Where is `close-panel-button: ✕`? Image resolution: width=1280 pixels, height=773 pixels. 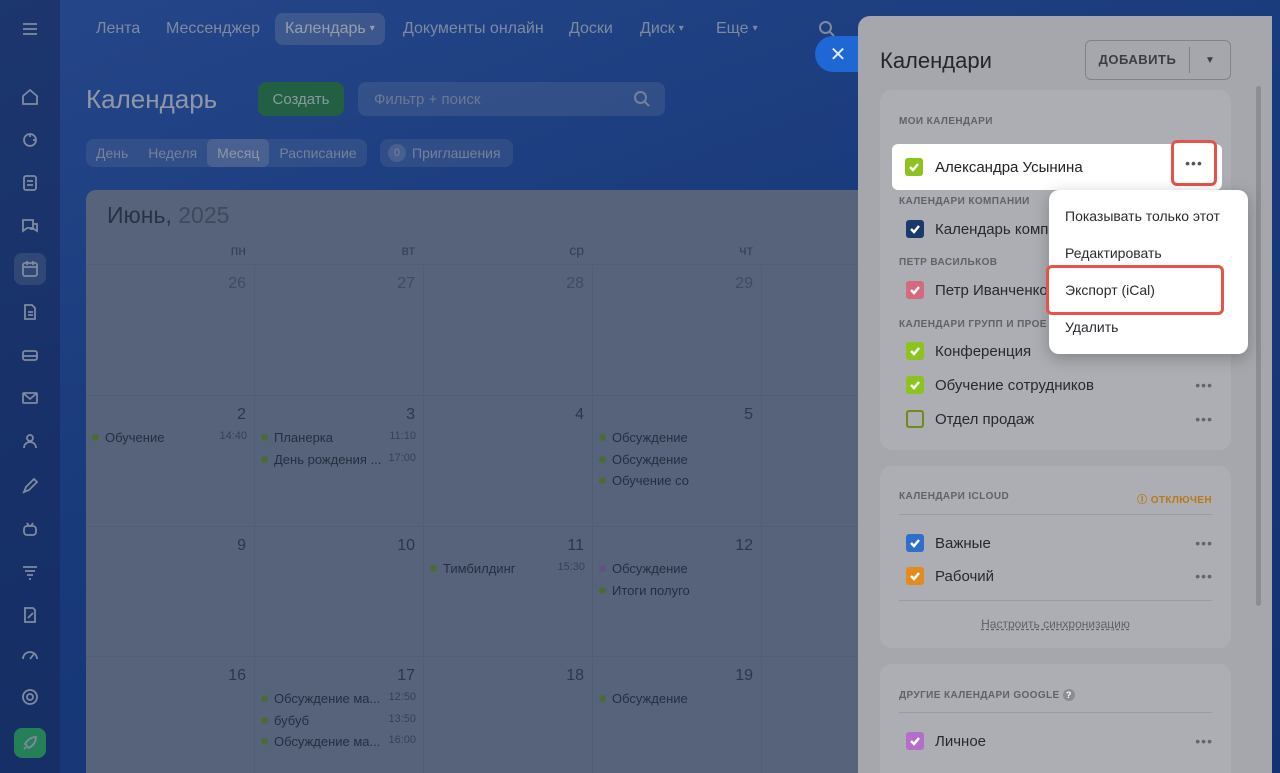
close-panel-button: ✕ is located at coordinates (838, 54).